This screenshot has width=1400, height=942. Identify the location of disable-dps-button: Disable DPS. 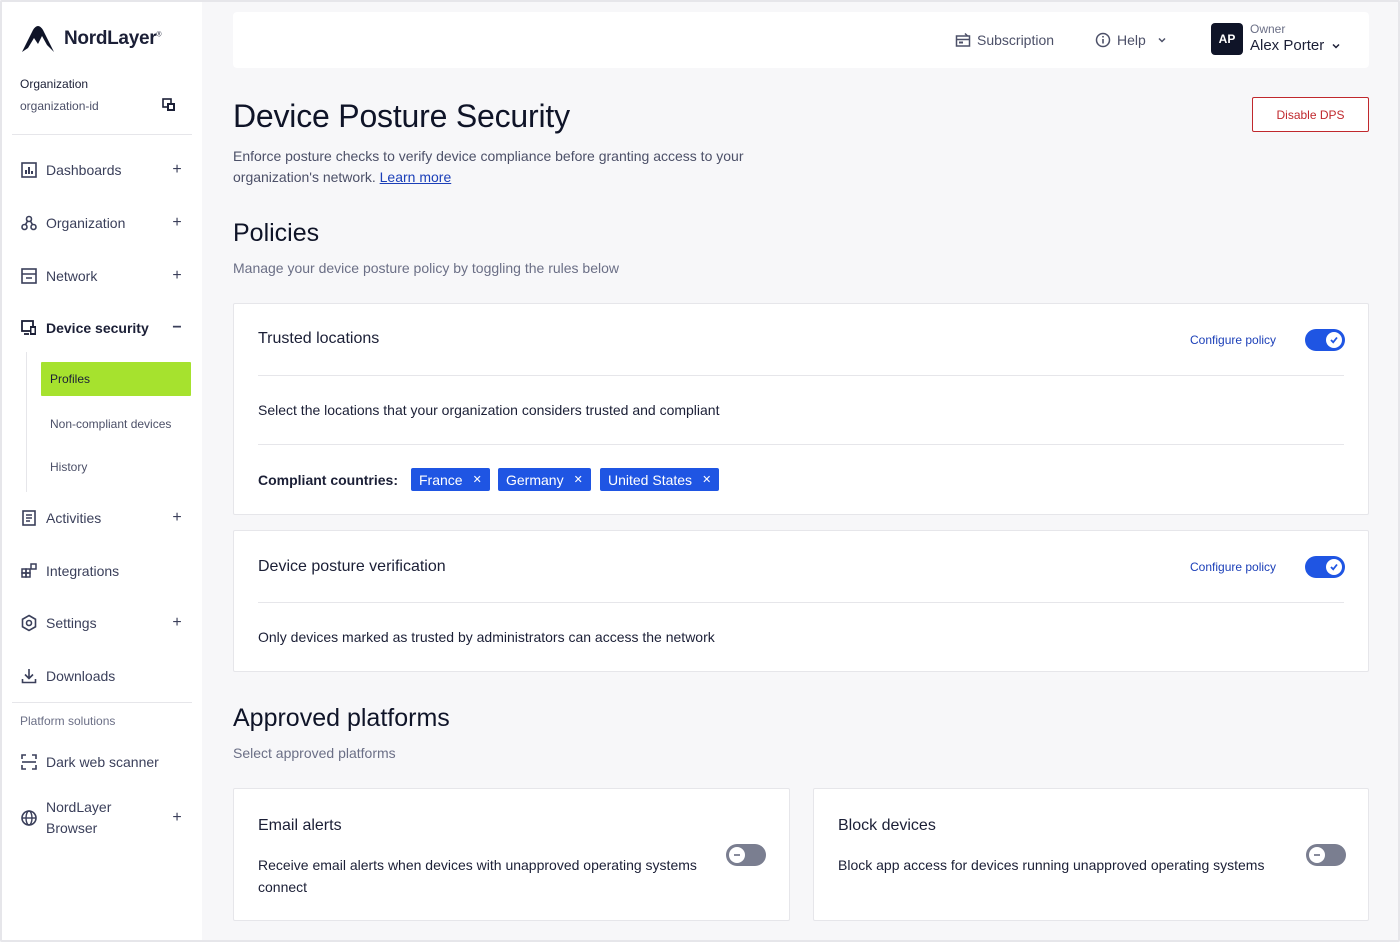
(1310, 114).